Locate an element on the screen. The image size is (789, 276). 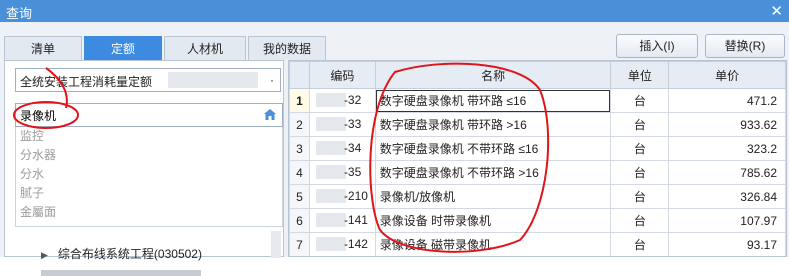
code-cell: -141 is located at coordinates (342, 220).